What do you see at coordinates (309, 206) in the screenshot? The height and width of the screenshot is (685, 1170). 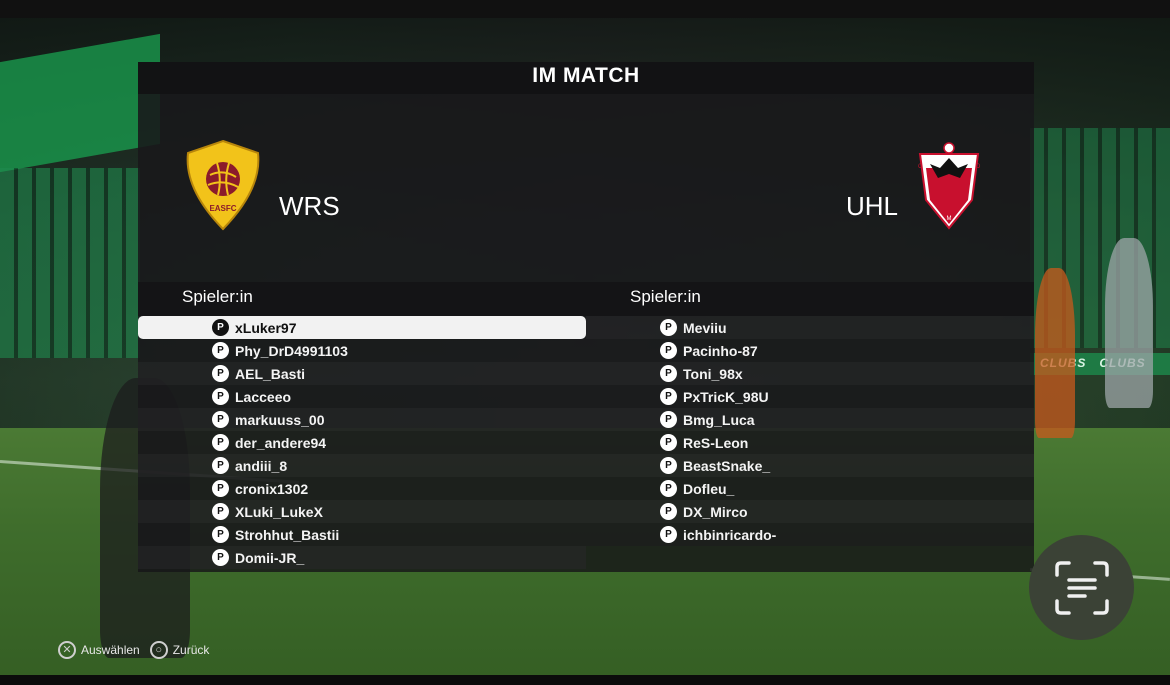 I see `home-team-name: WRS` at bounding box center [309, 206].